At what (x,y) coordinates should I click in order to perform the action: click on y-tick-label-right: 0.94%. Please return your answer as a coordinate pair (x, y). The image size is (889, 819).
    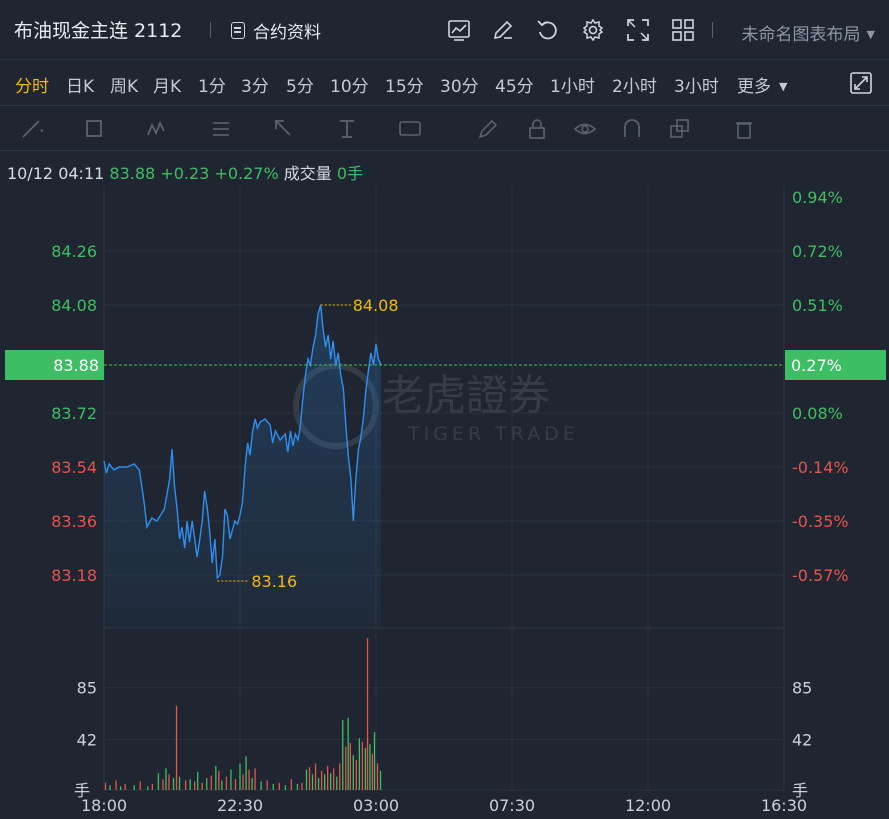
    Looking at the image, I should click on (817, 197).